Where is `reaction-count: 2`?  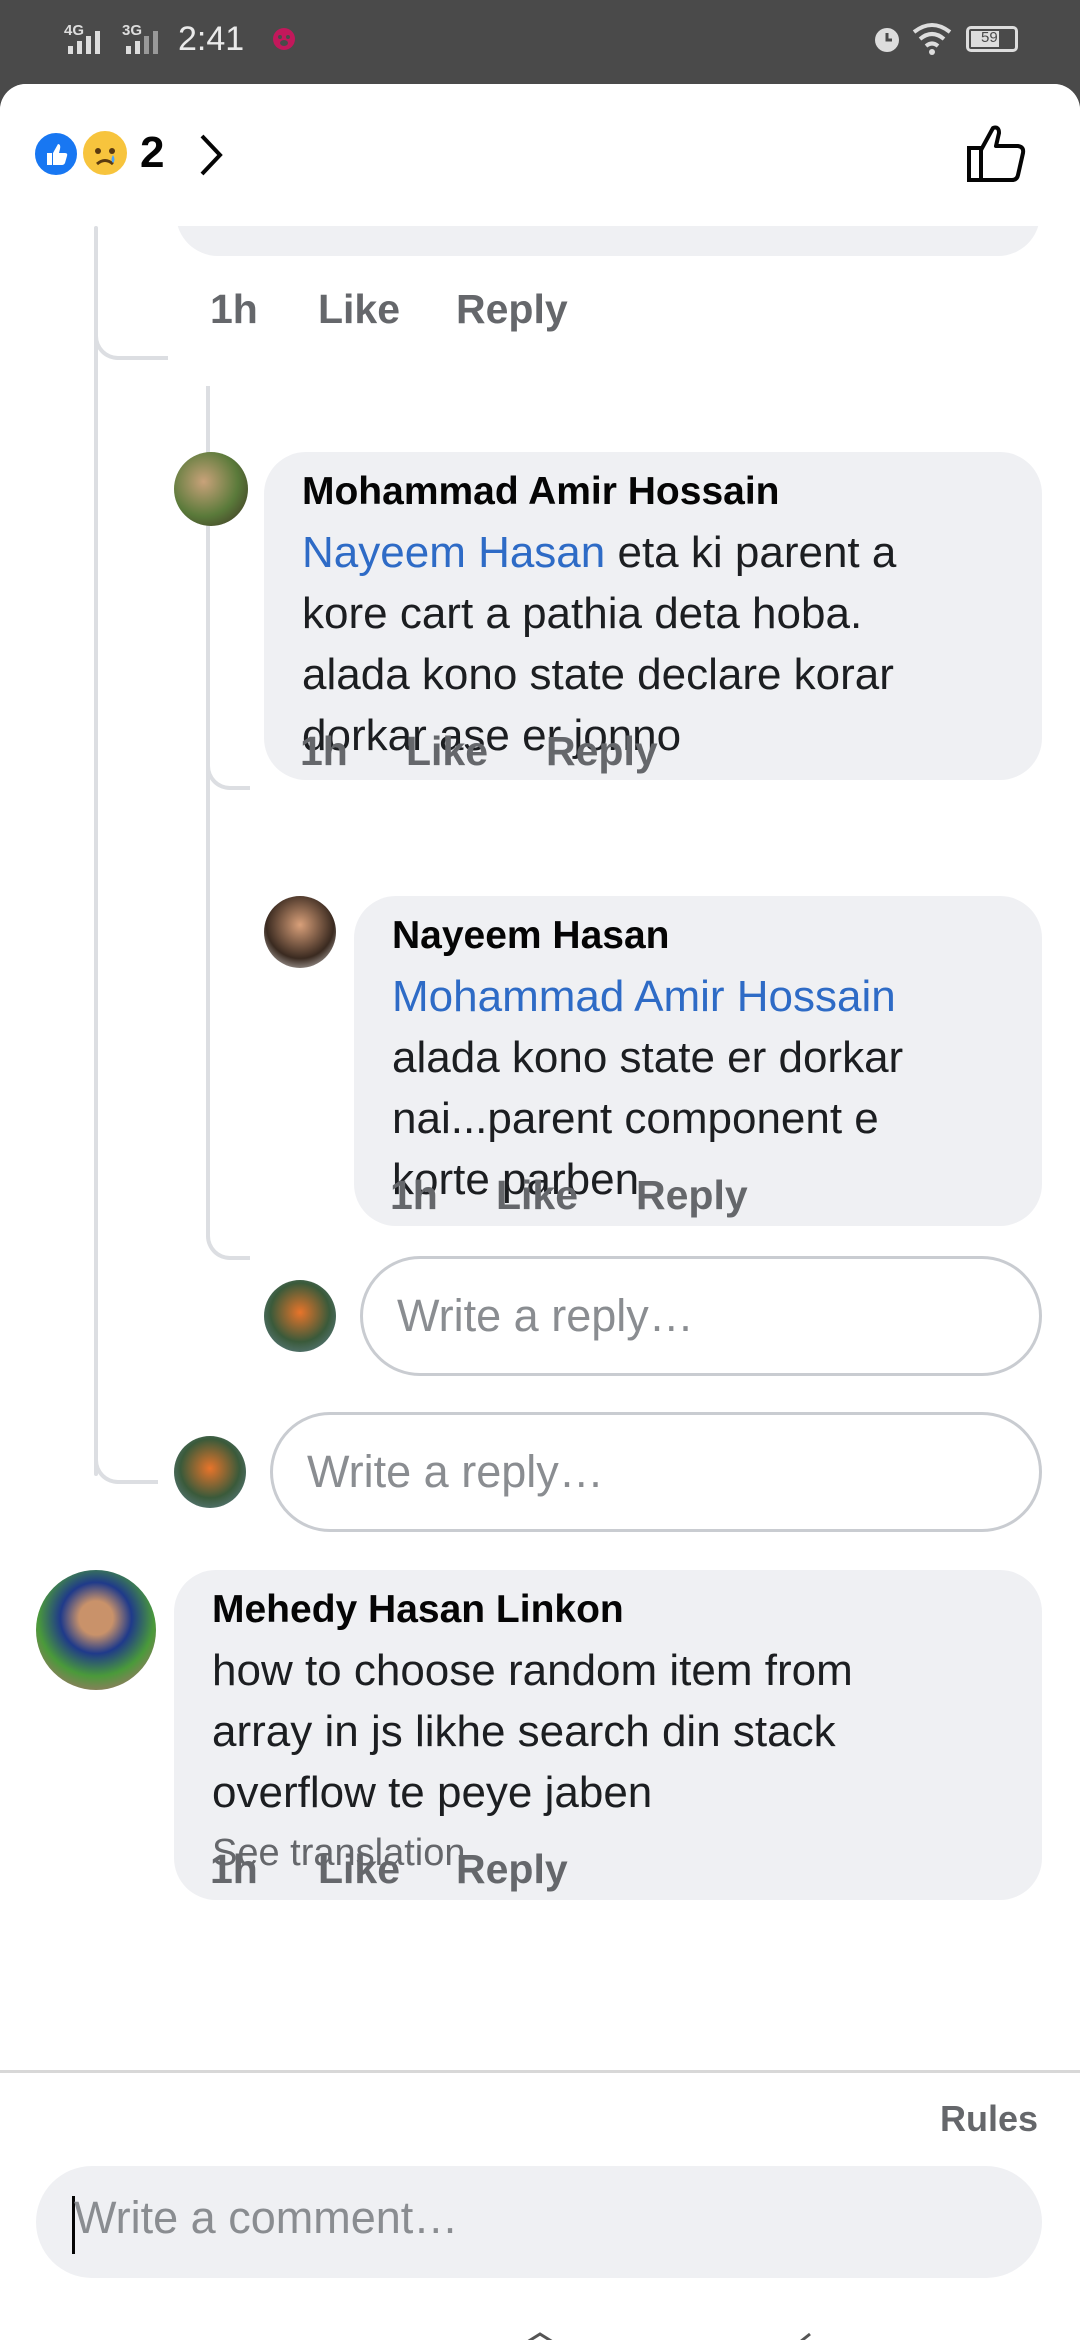 reaction-count: 2 is located at coordinates (152, 152).